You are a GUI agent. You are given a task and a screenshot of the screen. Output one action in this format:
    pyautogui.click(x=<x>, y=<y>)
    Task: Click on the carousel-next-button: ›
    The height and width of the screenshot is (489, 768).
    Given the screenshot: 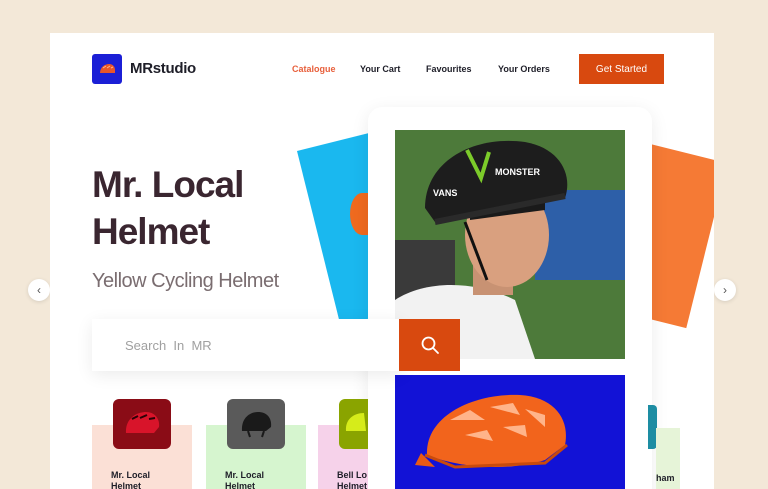 What is the action you would take?
    pyautogui.click(x=725, y=290)
    